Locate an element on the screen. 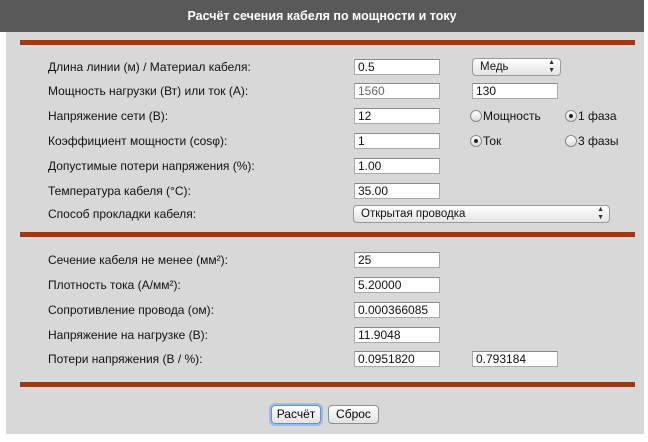 Image resolution: width=648 pixels, height=442 pixels. voltage-label: Напряжение сети (В): is located at coordinates (108, 116).